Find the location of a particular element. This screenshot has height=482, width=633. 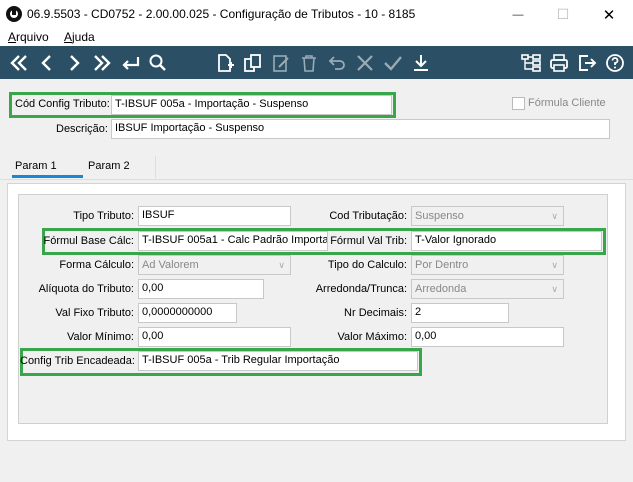

print-button is located at coordinates (559, 63).